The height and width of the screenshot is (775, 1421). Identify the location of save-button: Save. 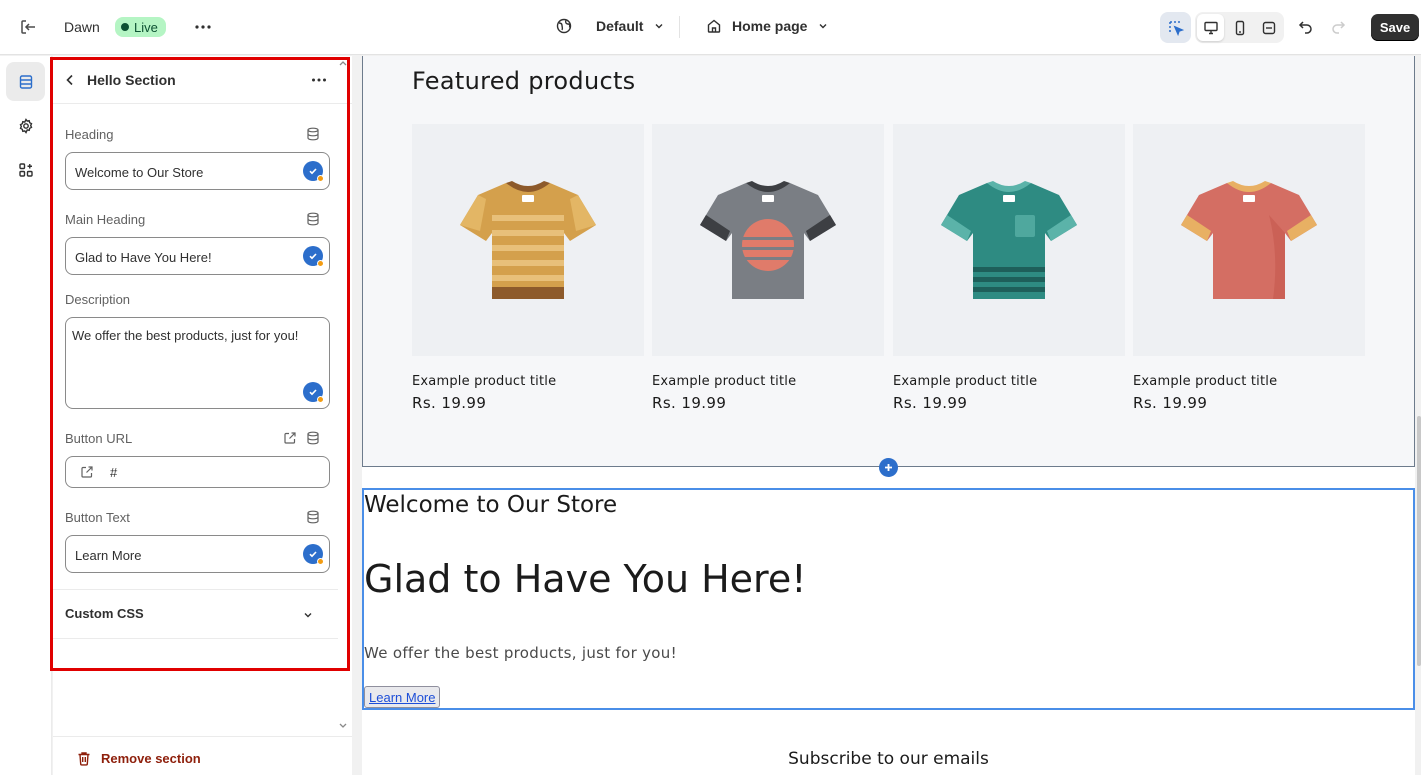
(1395, 27).